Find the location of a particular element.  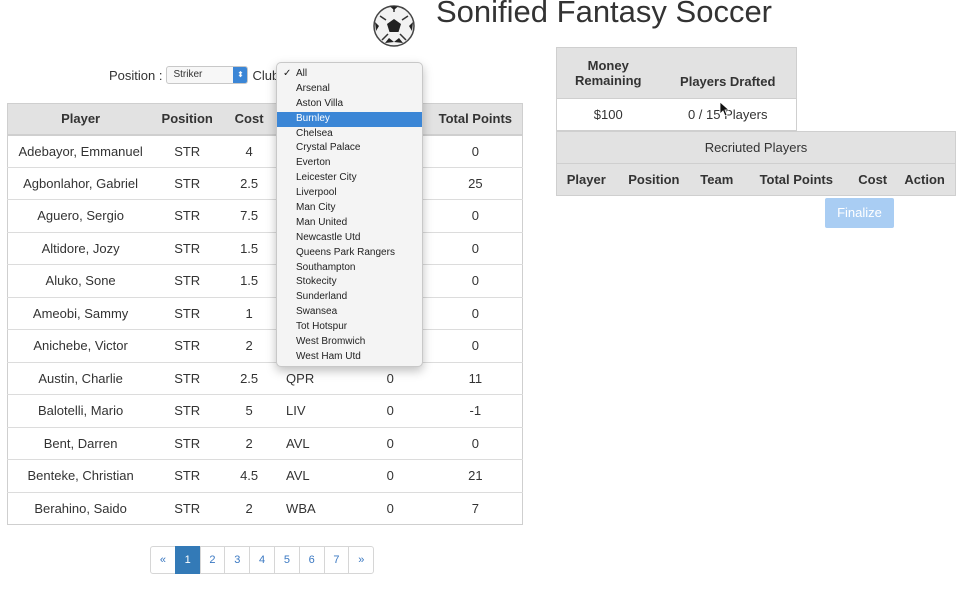

cost-cell: 4.5 is located at coordinates (249, 475).